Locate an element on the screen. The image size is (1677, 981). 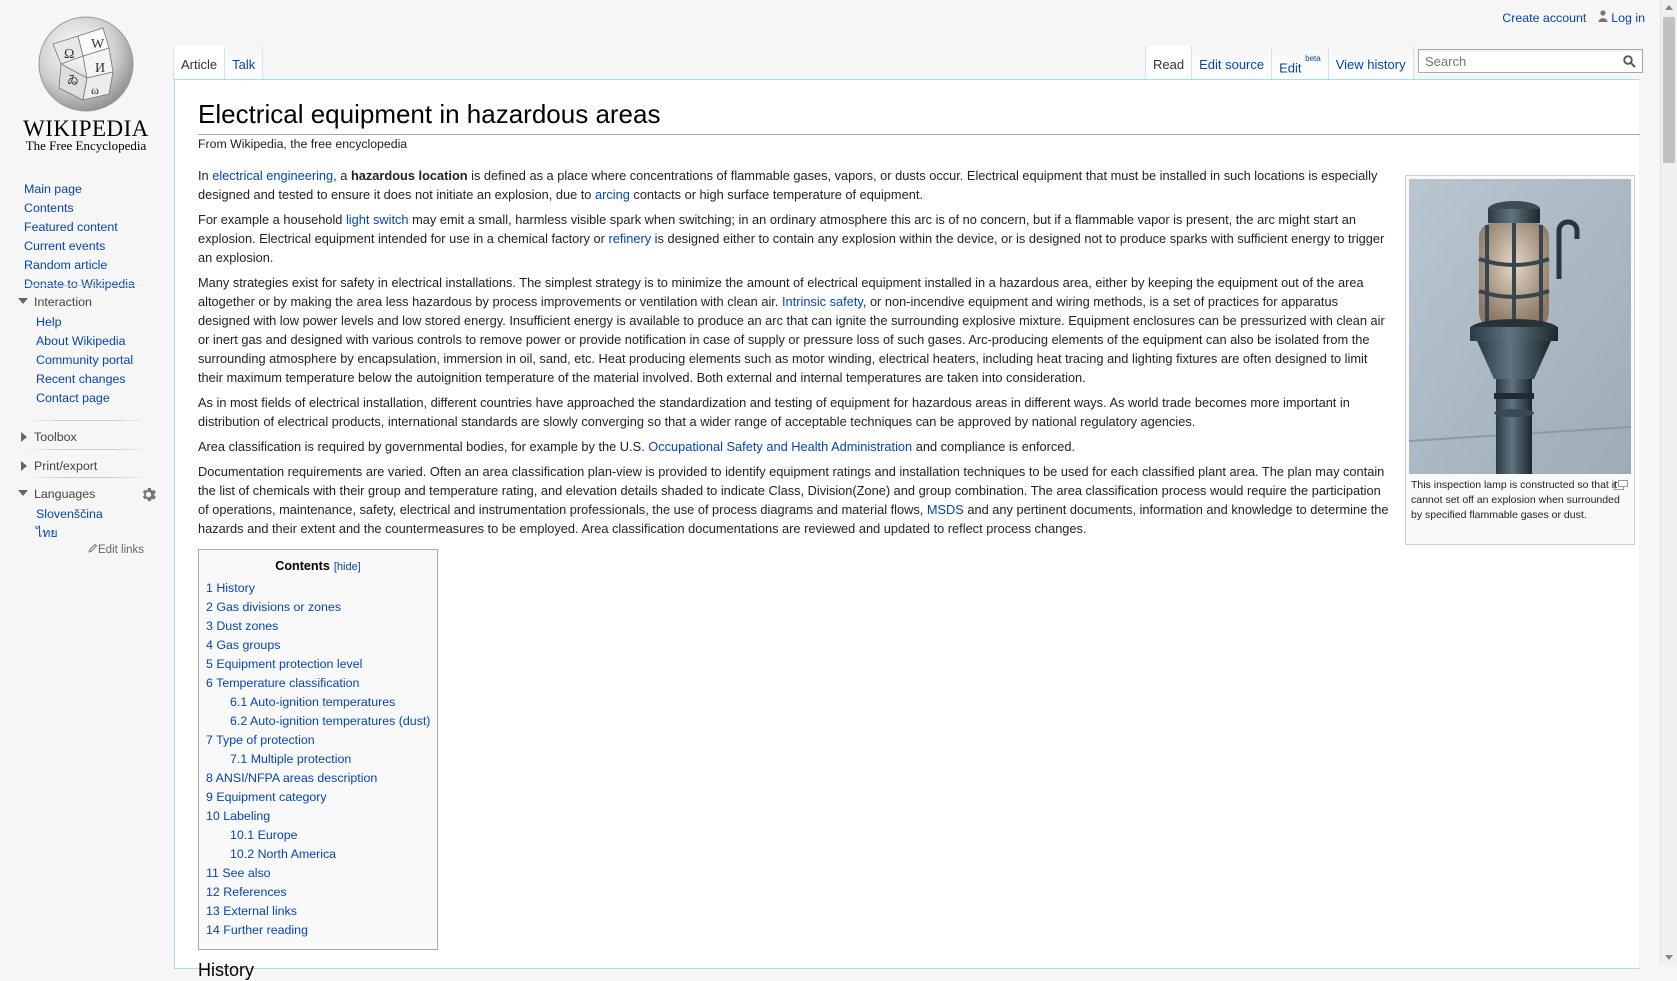
link-intrinsic-safety: Intrinsic safety is located at coordinates (822, 301).